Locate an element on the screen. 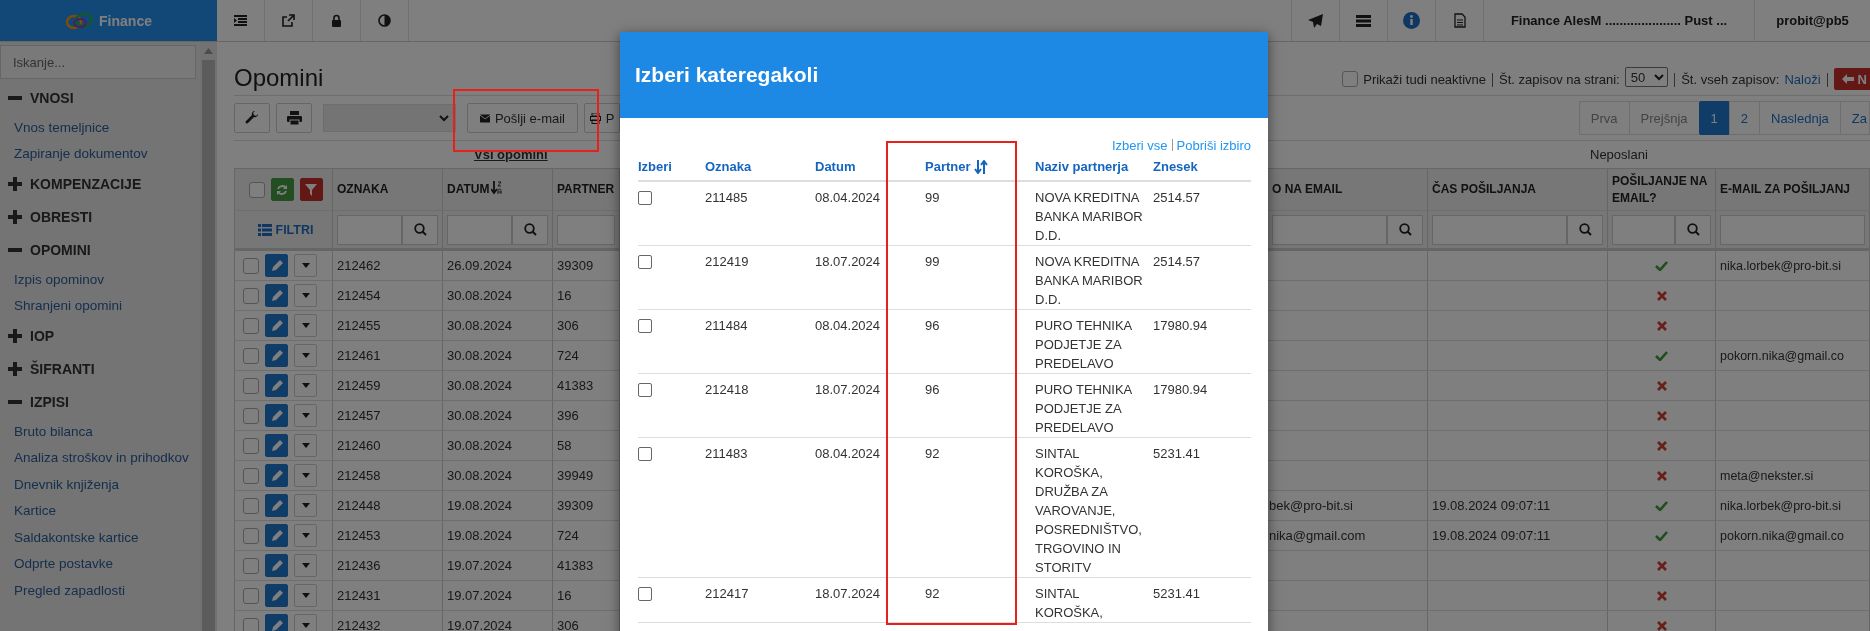 The width and height of the screenshot is (1870, 631). pagination-item: 1 is located at coordinates (1714, 118).